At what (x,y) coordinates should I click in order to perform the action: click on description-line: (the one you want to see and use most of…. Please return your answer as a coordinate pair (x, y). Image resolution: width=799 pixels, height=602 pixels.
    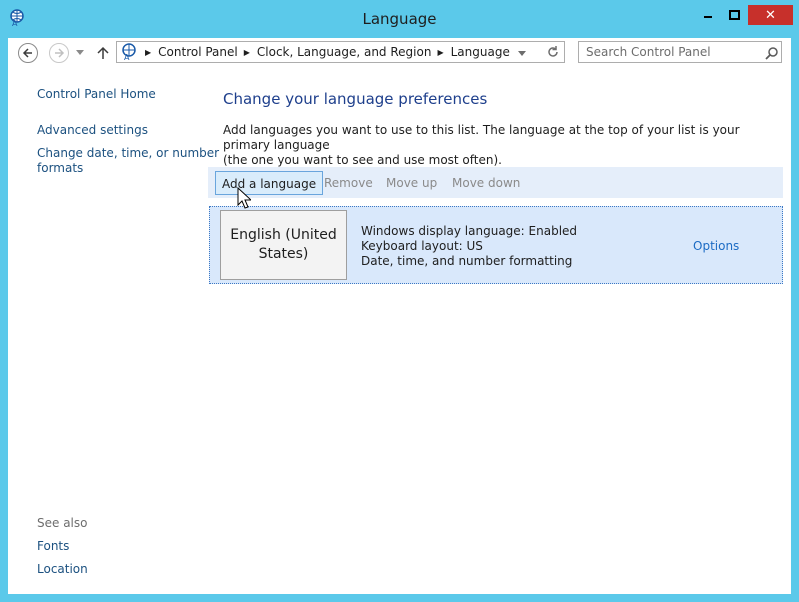
    Looking at the image, I should click on (362, 160).